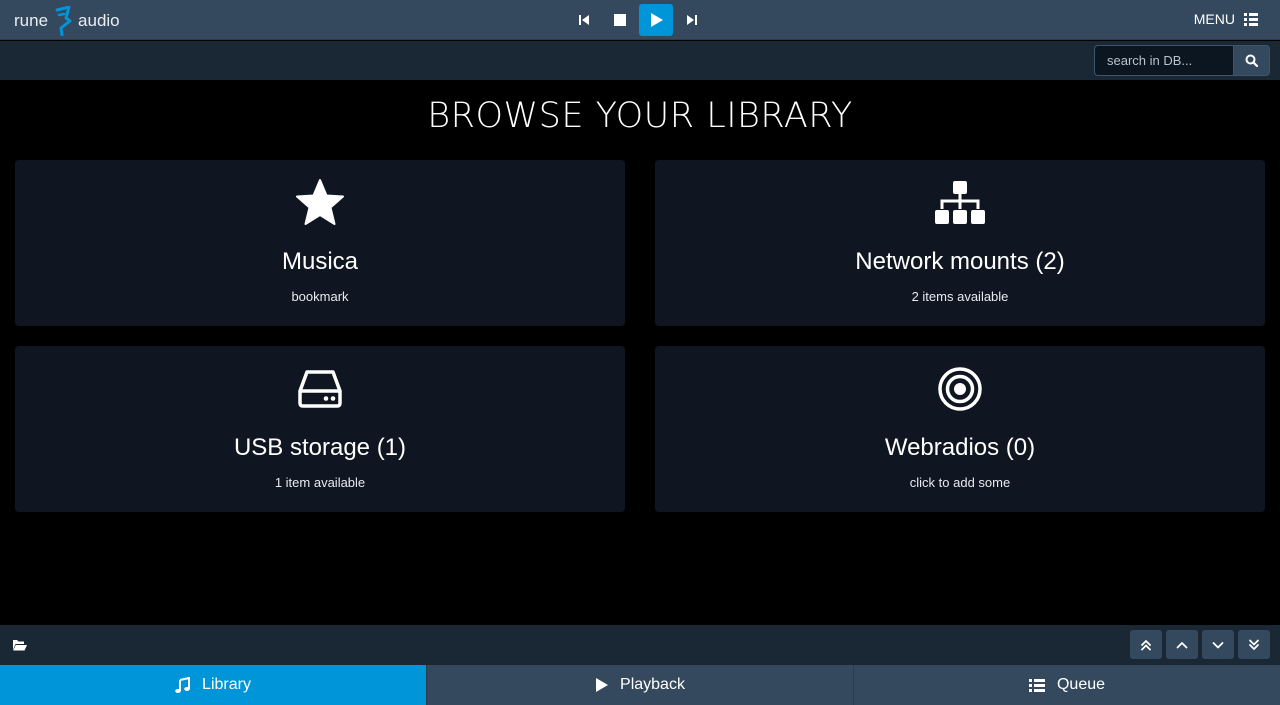 The height and width of the screenshot is (705, 1280). I want to click on hdd-icon, so click(320, 389).